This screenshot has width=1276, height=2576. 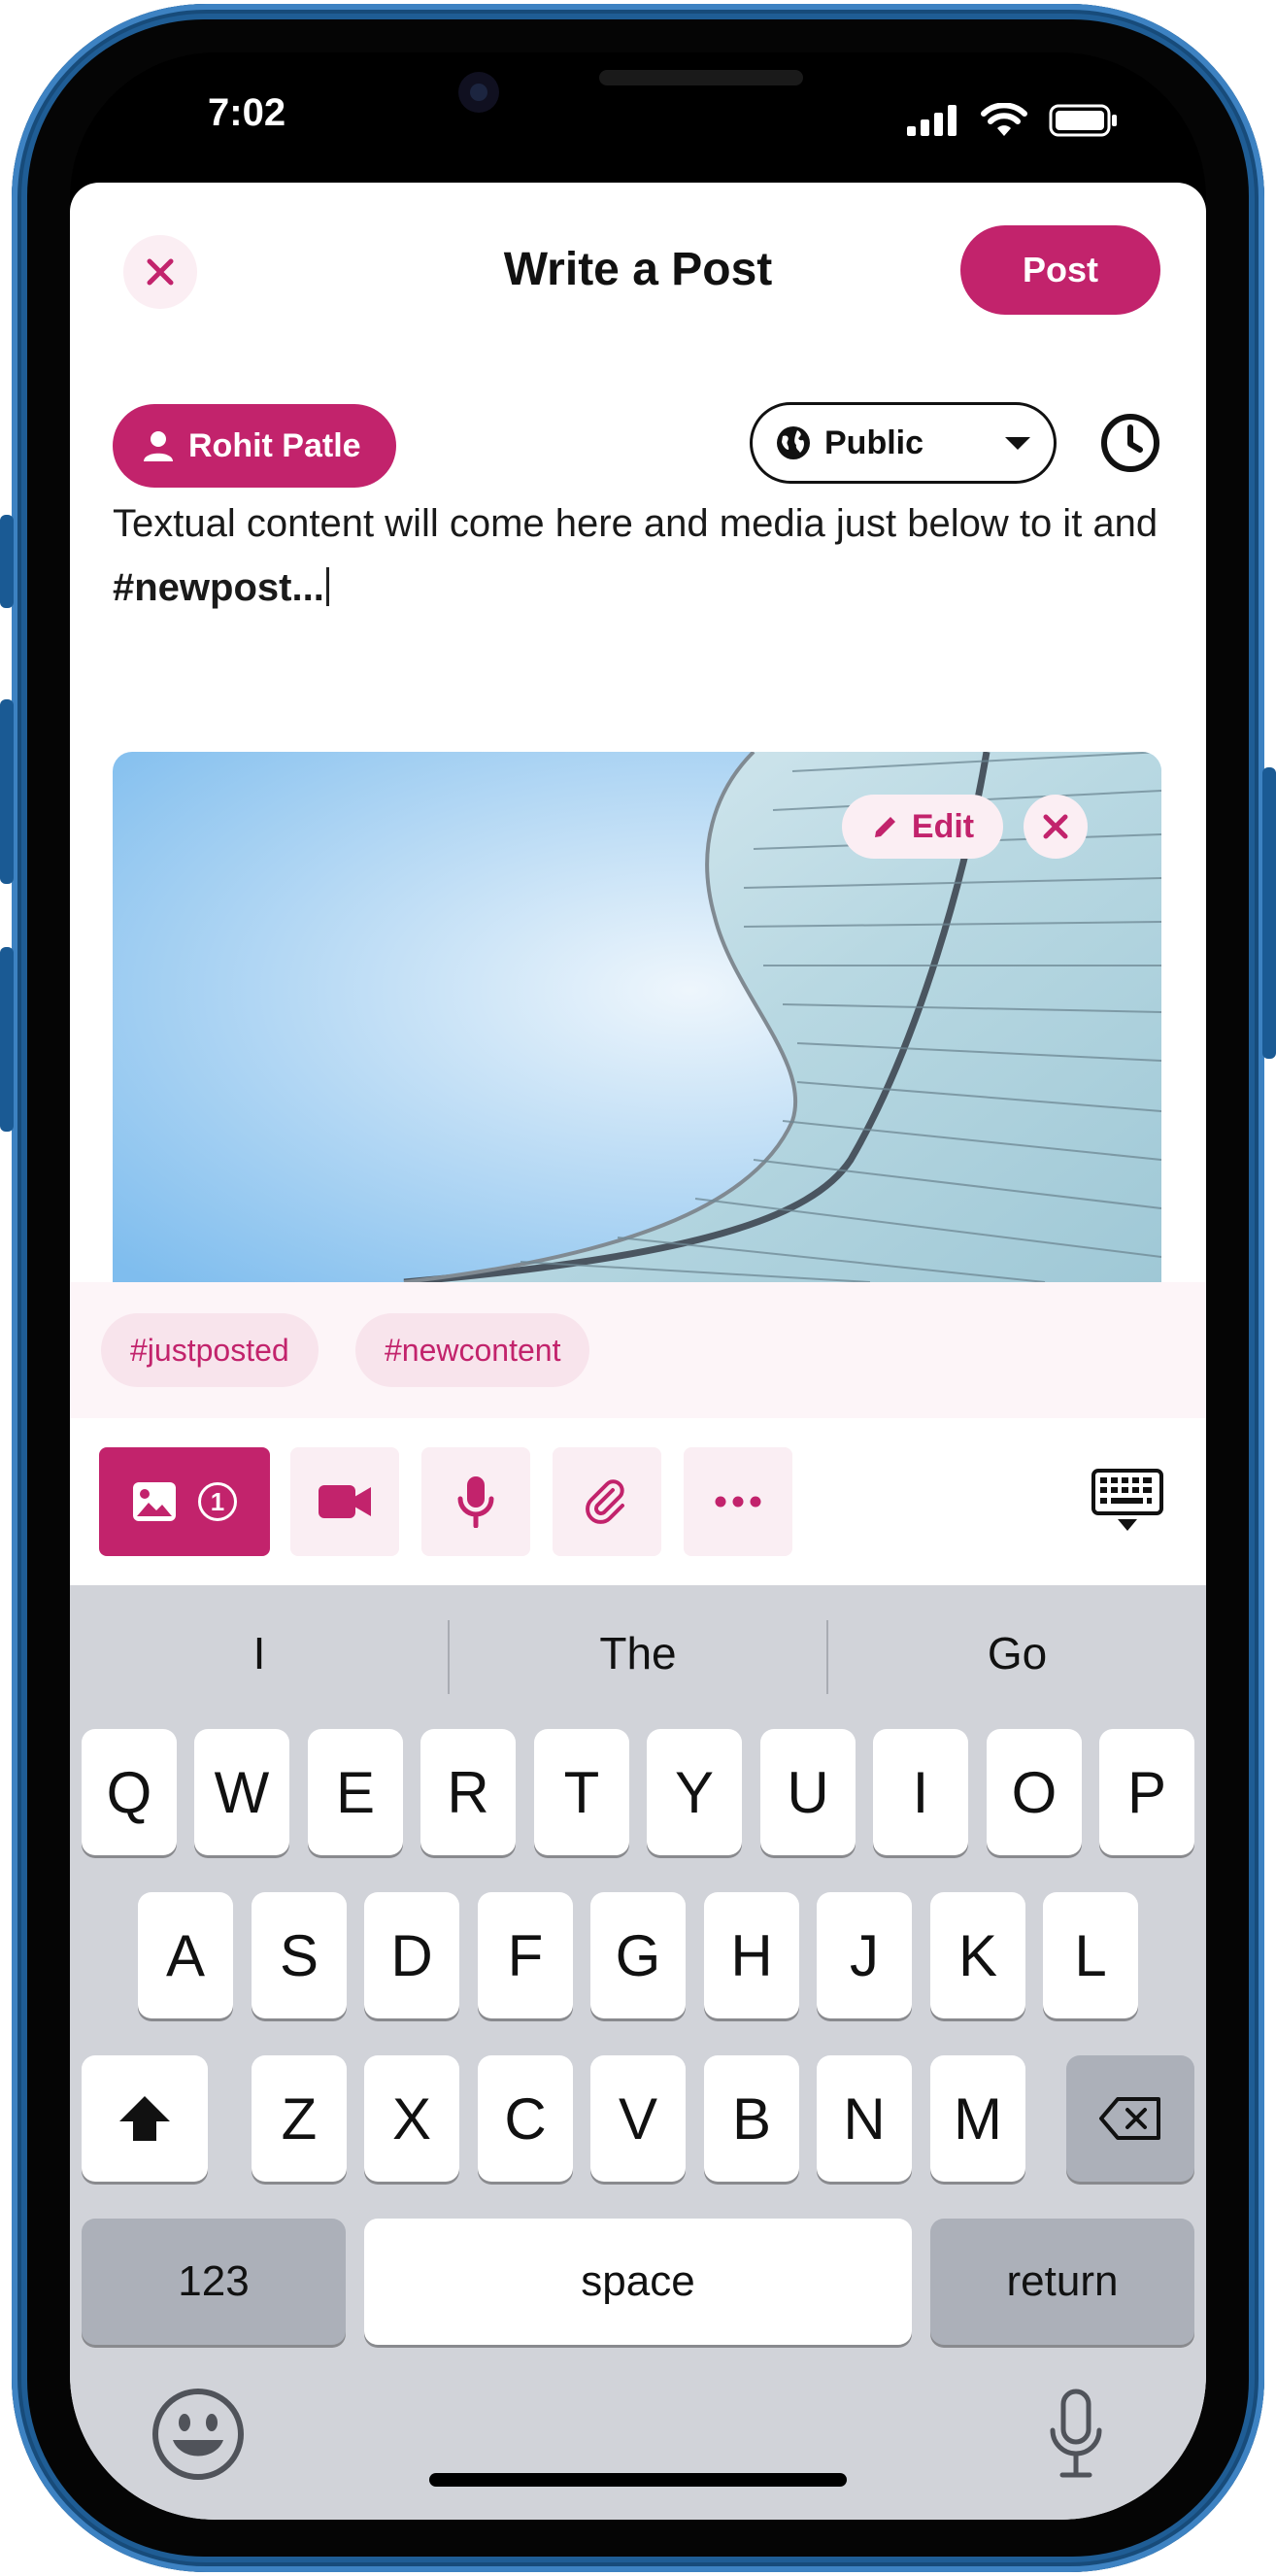 What do you see at coordinates (638, 2282) in the screenshot?
I see `space-key: space` at bounding box center [638, 2282].